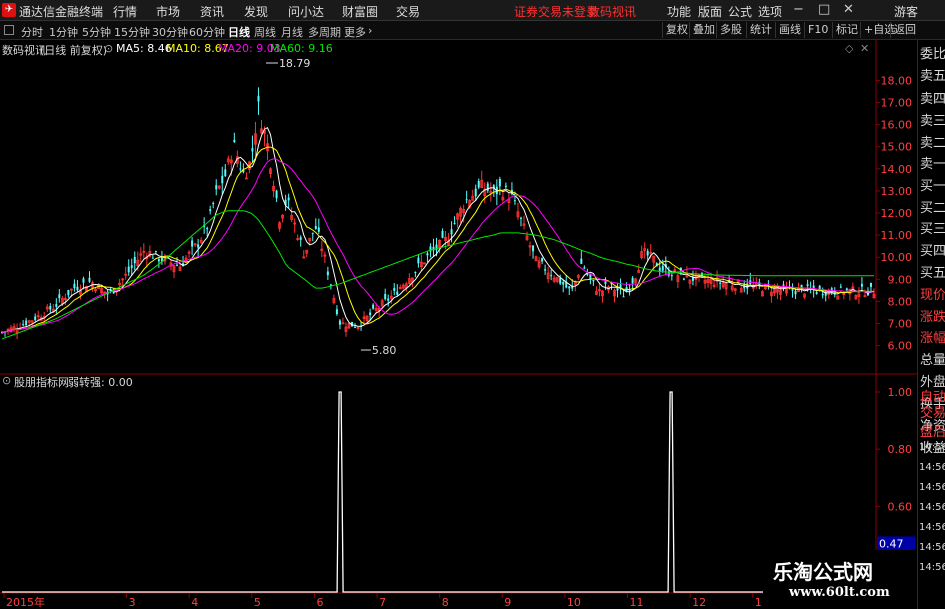  I want to click on date-tick-label: 11, so click(637, 602).